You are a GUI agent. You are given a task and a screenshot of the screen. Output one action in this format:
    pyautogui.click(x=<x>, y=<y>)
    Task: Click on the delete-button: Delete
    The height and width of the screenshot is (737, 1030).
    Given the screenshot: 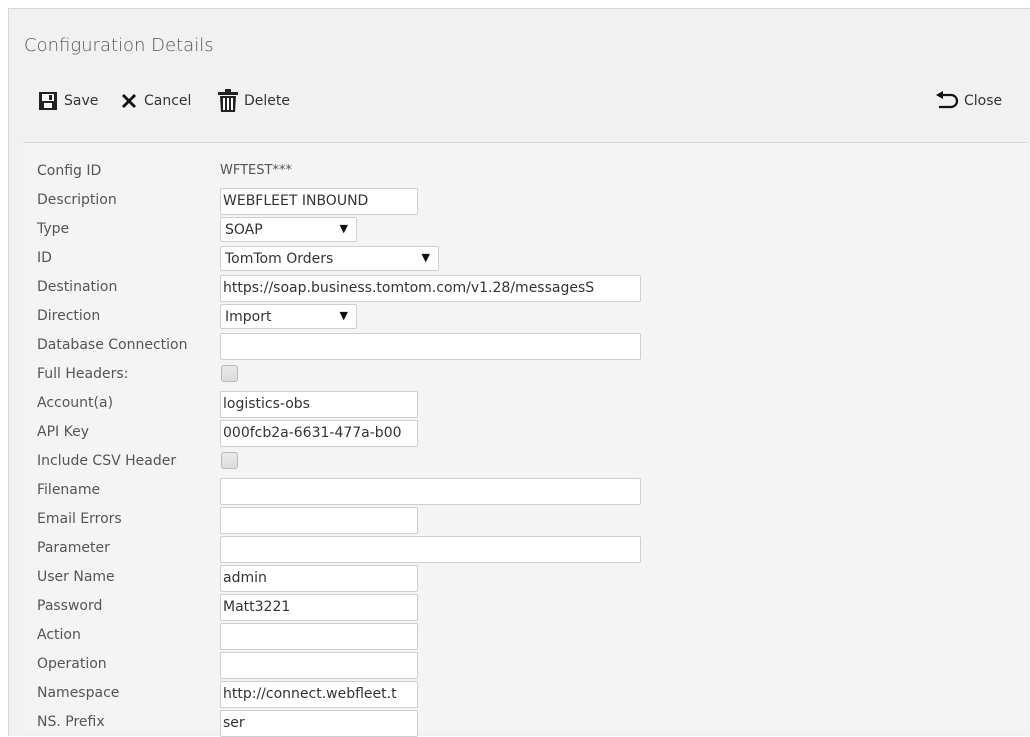 What is the action you would take?
    pyautogui.click(x=253, y=101)
    